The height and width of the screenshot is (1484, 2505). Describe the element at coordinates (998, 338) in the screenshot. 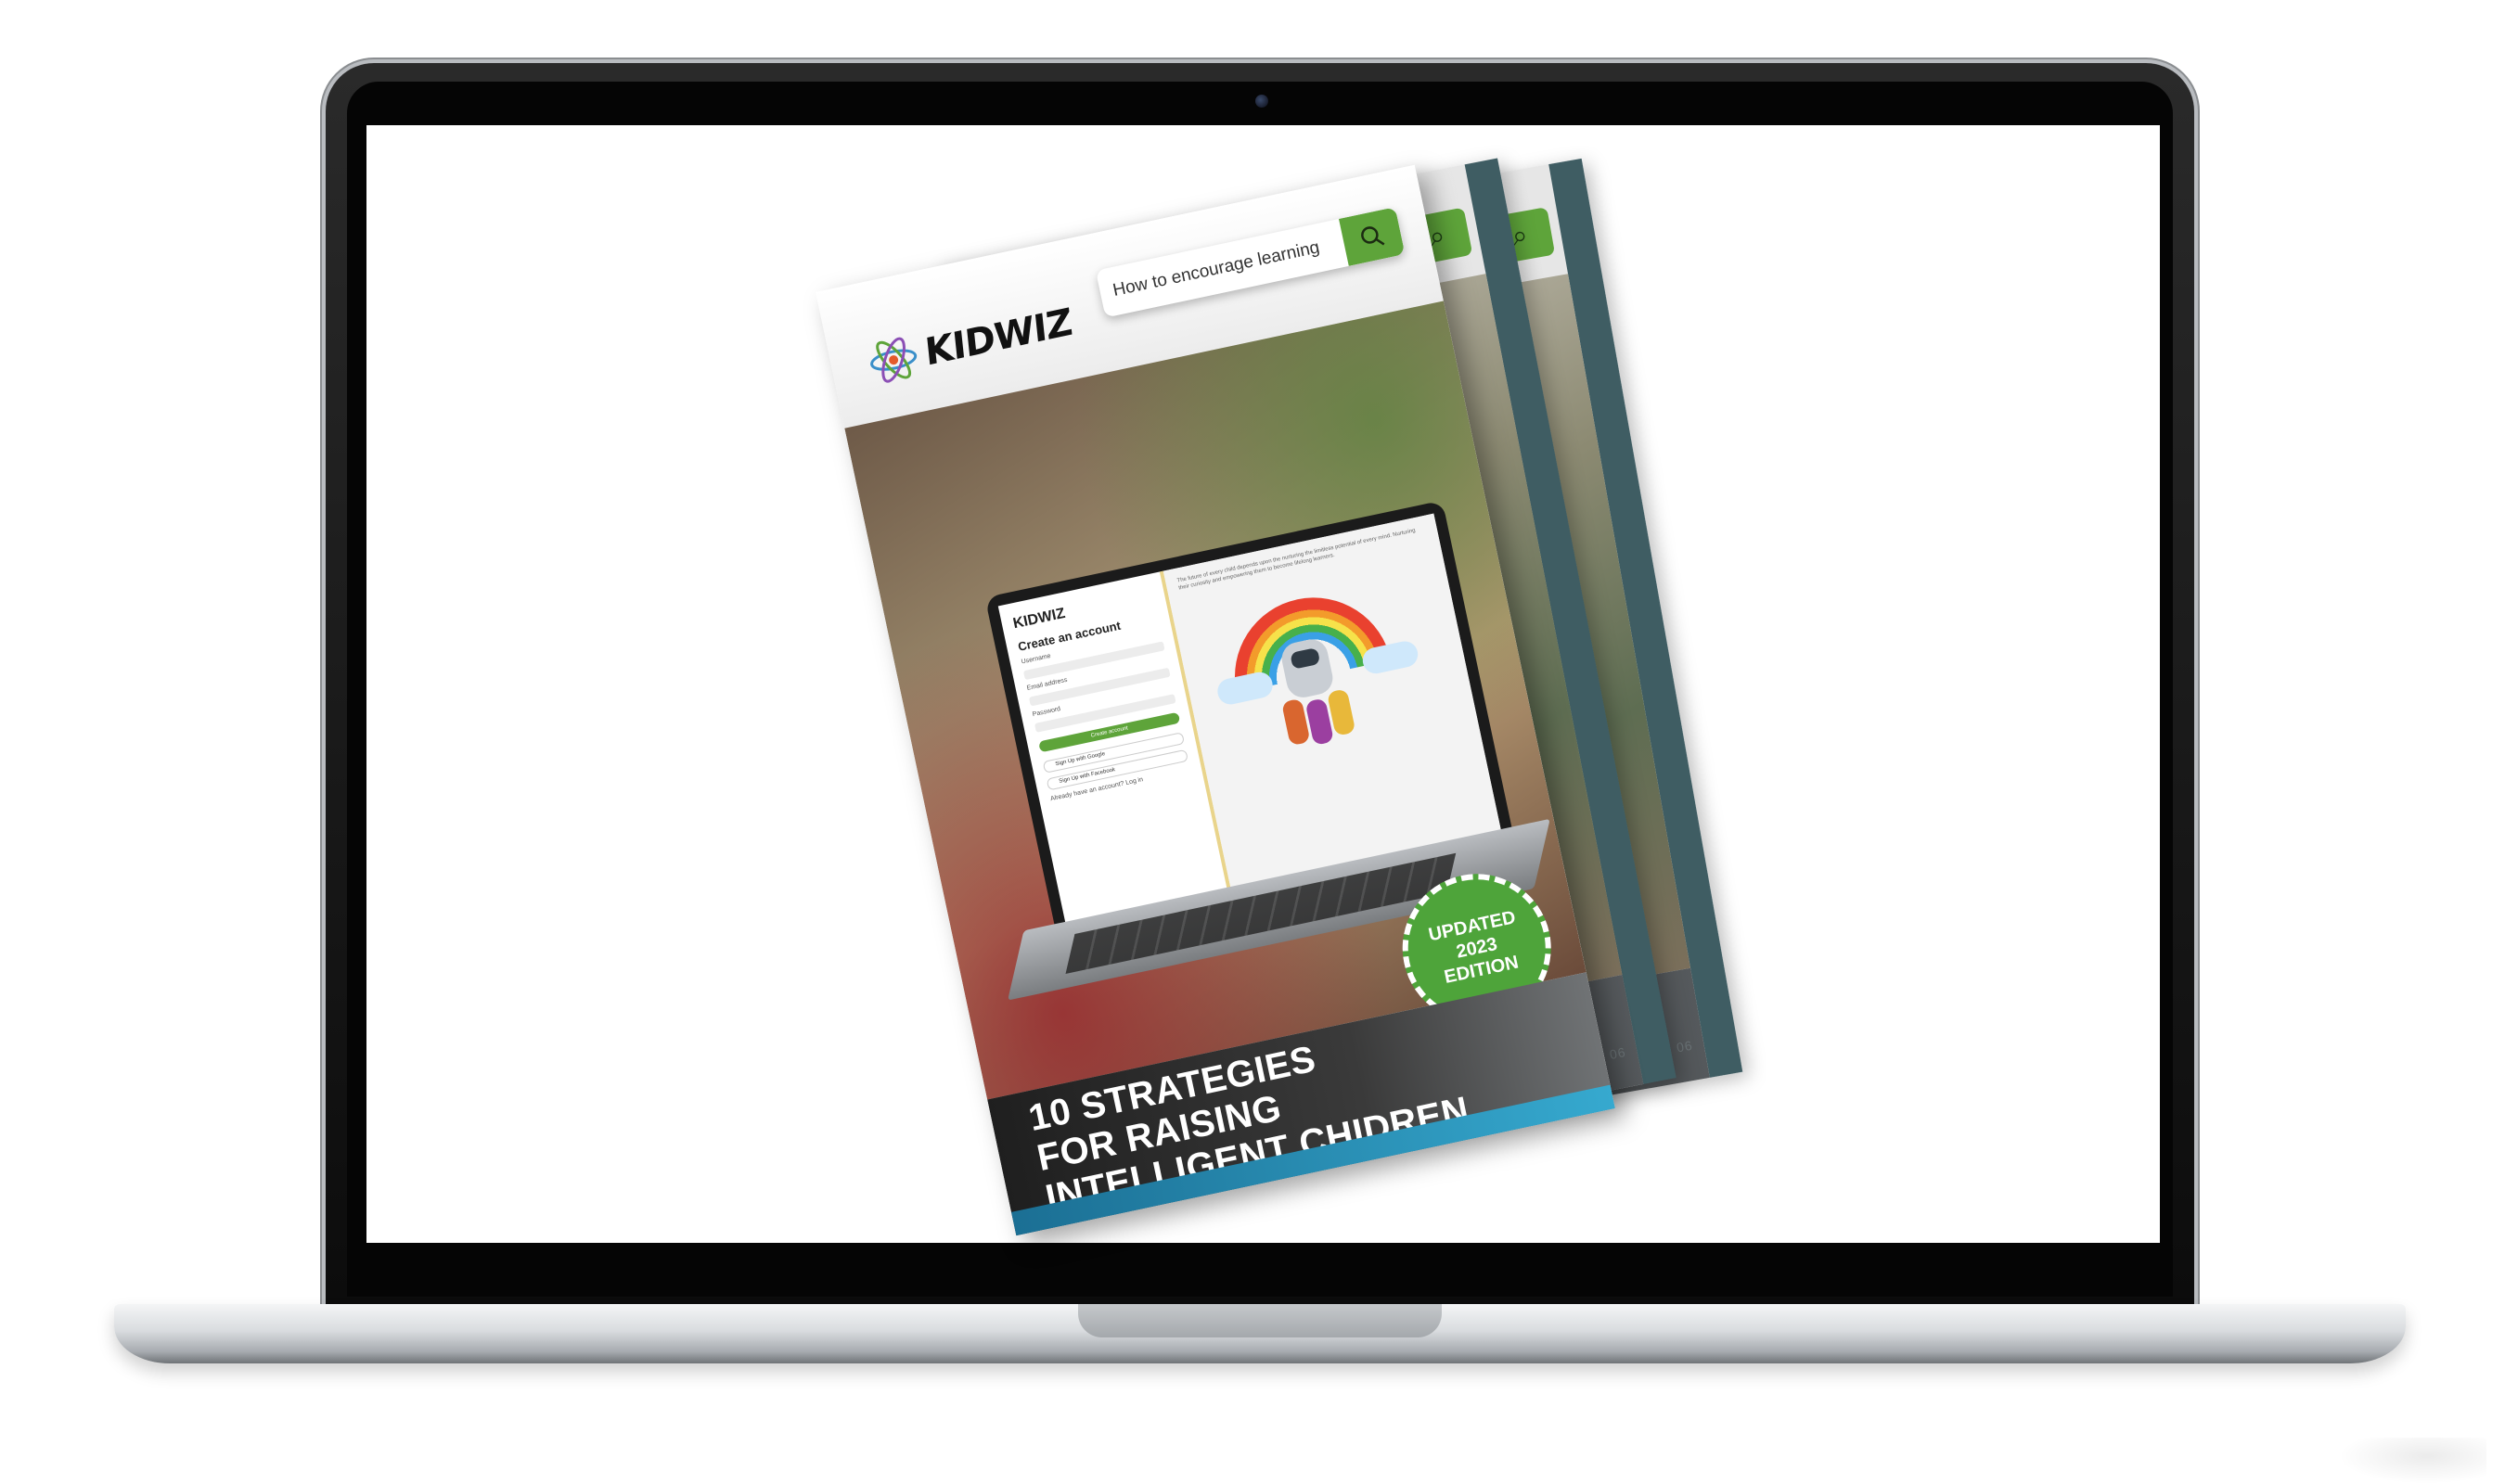

I see `brand-name: KIDWIZ` at that location.